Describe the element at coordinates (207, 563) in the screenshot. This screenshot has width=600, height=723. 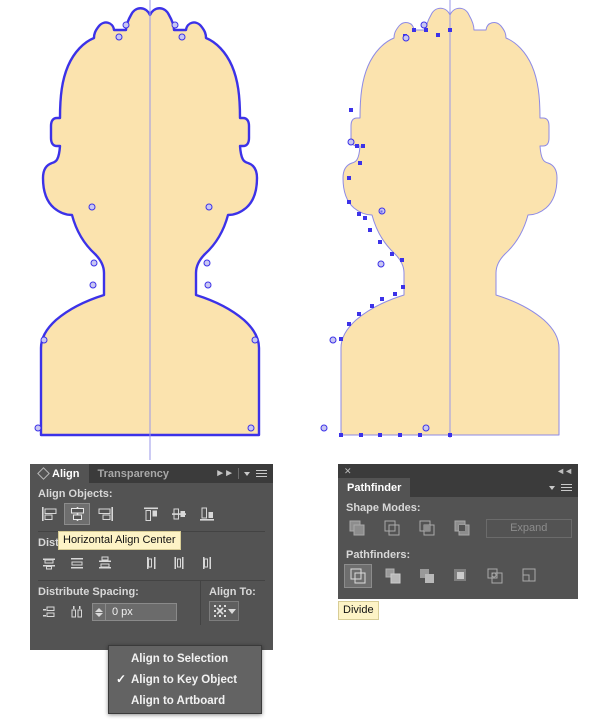
I see `horizontal-distribute-right-button` at that location.